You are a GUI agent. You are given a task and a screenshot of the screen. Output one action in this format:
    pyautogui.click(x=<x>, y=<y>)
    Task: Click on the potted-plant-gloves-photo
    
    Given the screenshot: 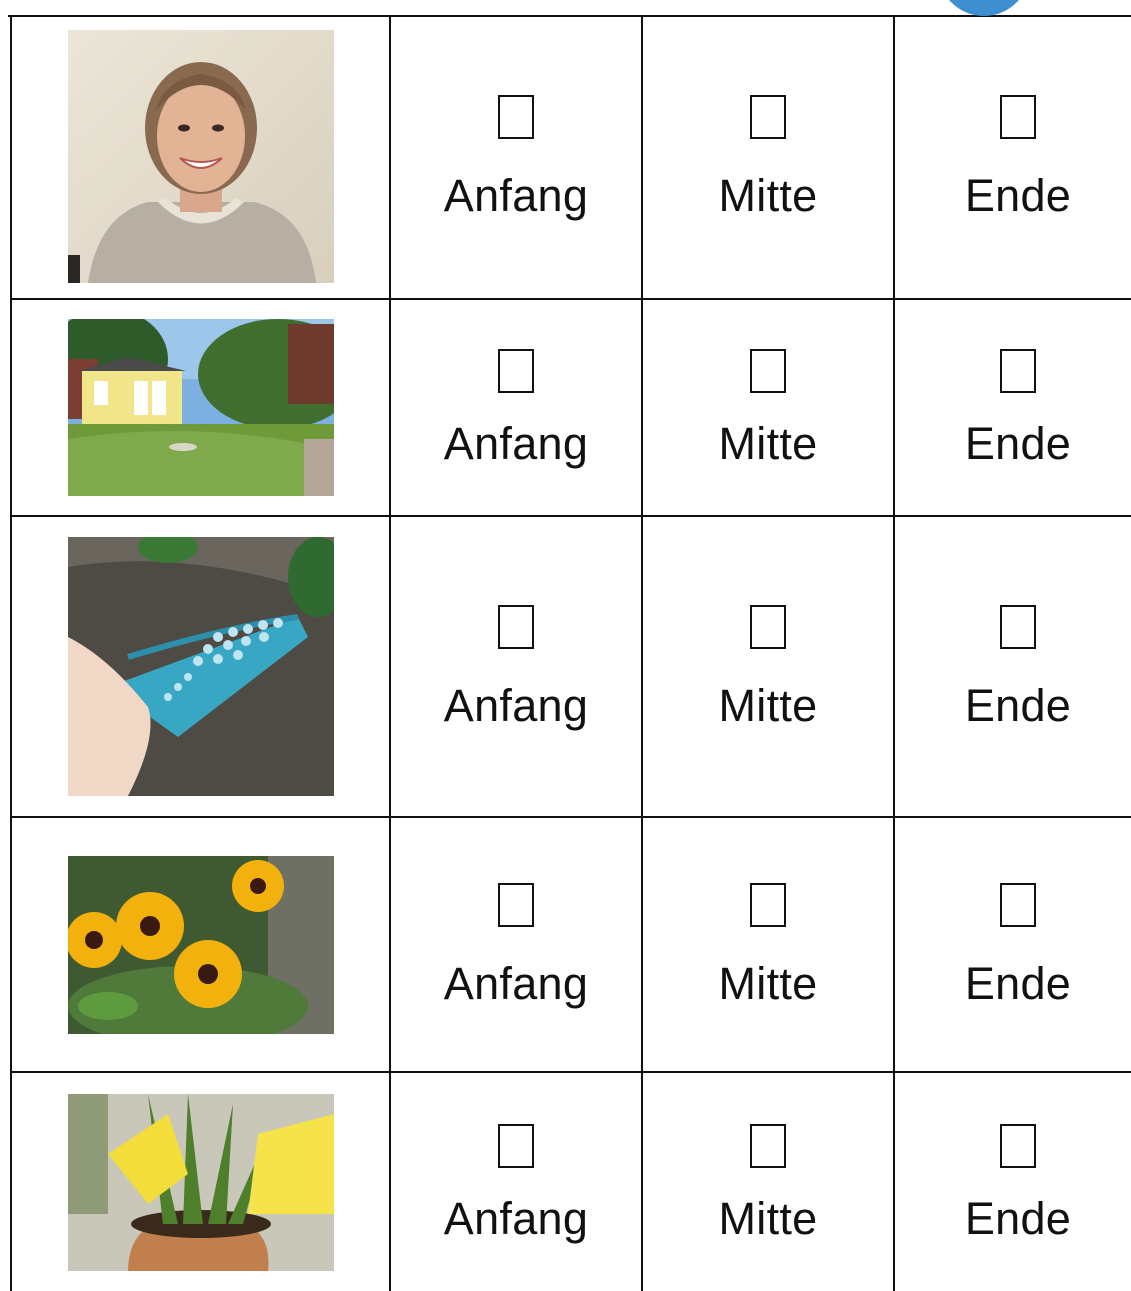 What is the action you would take?
    pyautogui.click(x=200, y=1182)
    